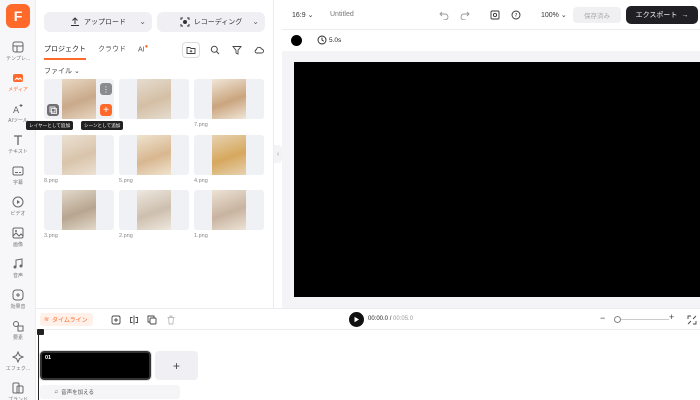  What do you see at coordinates (671, 317) in the screenshot?
I see `zoom-in-icon: +` at bounding box center [671, 317].